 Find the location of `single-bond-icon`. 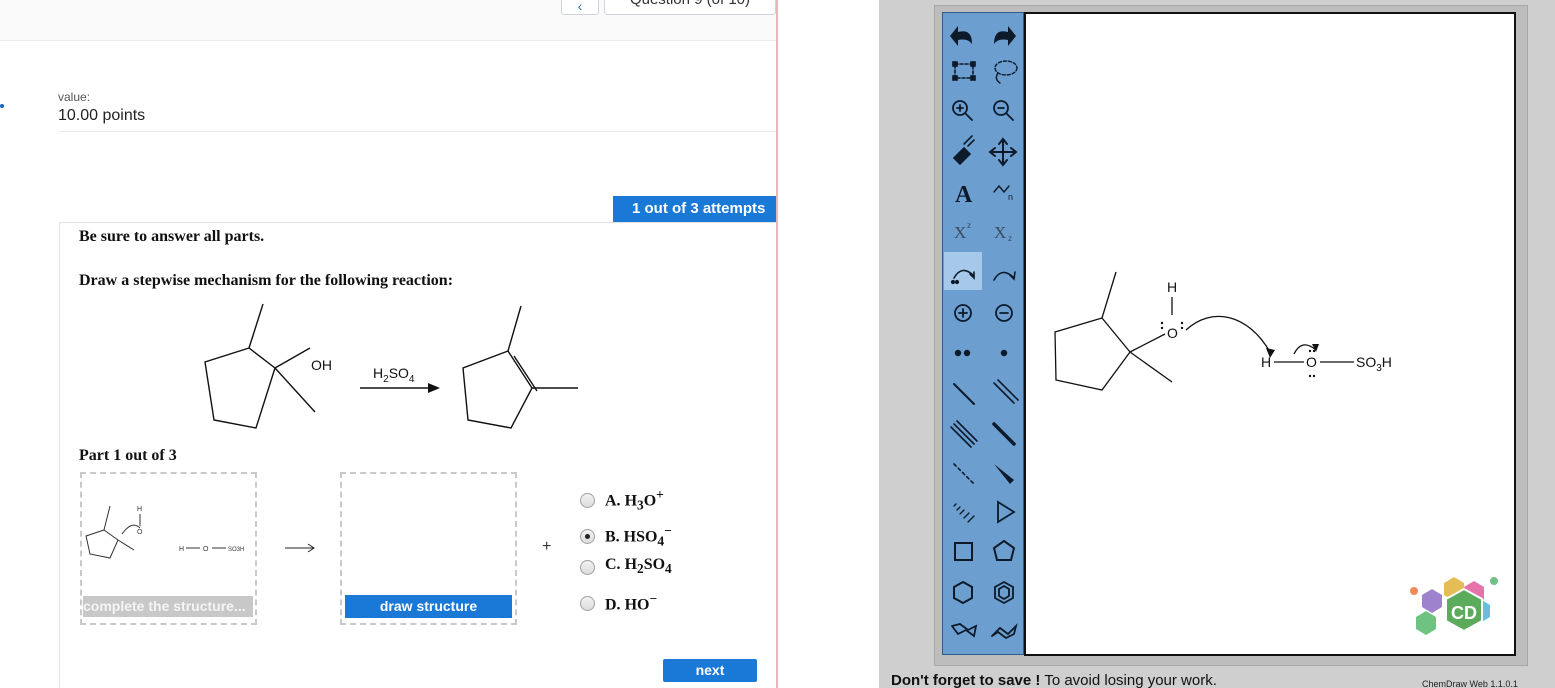

single-bond-icon is located at coordinates (964, 394).